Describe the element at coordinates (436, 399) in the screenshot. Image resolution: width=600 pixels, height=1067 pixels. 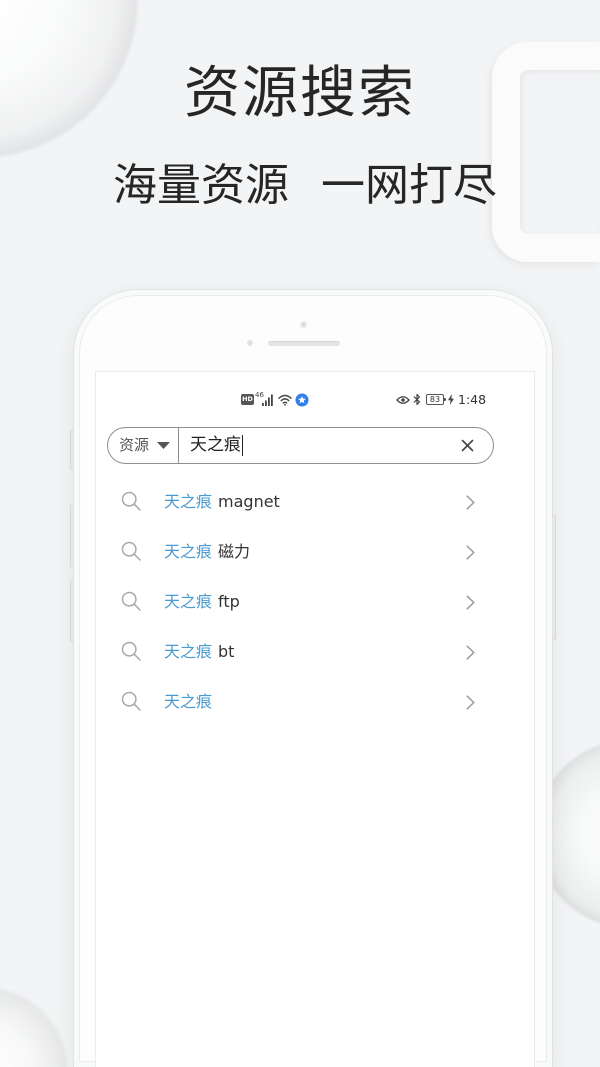
I see `battery-icon: 83` at that location.